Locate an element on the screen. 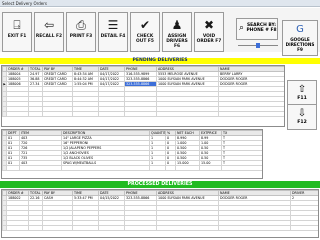 The image size is (320, 240). row-selector: ▶ is located at coordinates (4, 84).